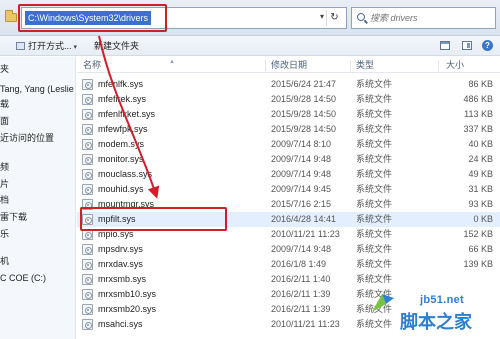 This screenshot has width=500, height=339. Describe the element at coordinates (13, 217) in the screenshot. I see `nav-item-thunder-downloads: 雷下载` at that location.